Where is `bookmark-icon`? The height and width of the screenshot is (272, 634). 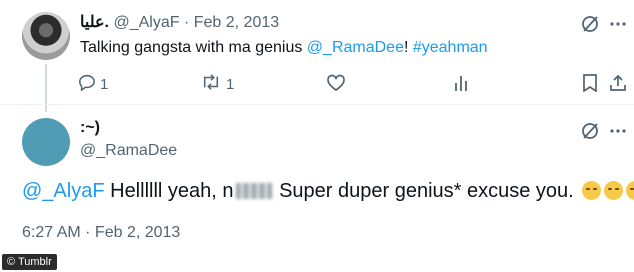 bookmark-icon is located at coordinates (590, 83).